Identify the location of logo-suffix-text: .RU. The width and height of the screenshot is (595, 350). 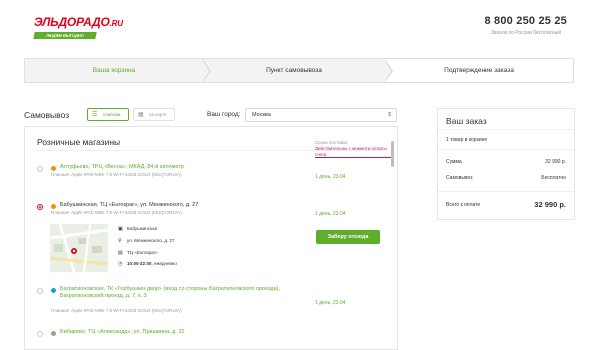
(116, 23).